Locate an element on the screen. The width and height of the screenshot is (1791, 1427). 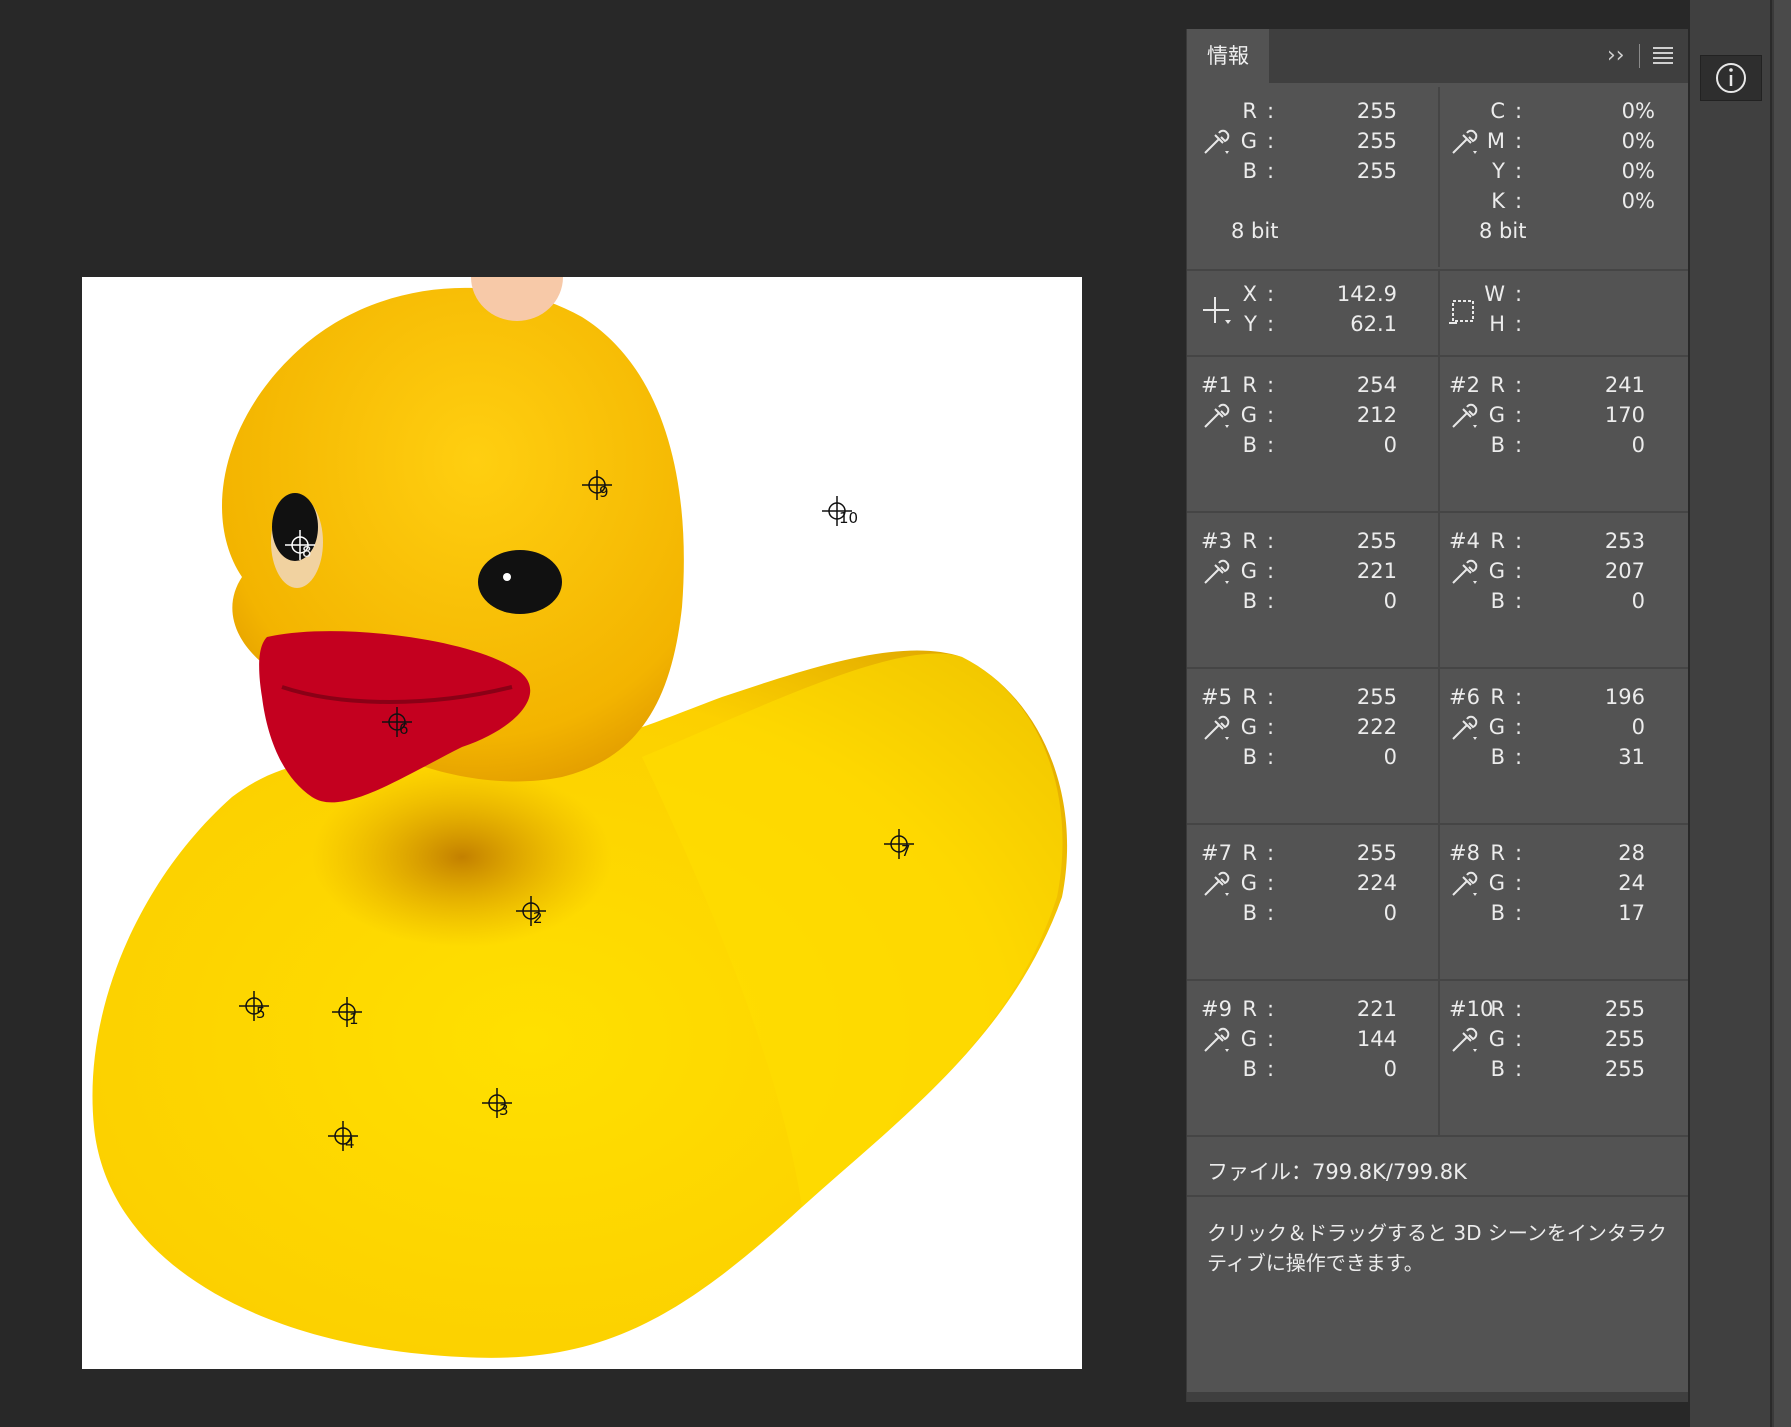
channel-value: 207 is located at coordinates (1624, 571).